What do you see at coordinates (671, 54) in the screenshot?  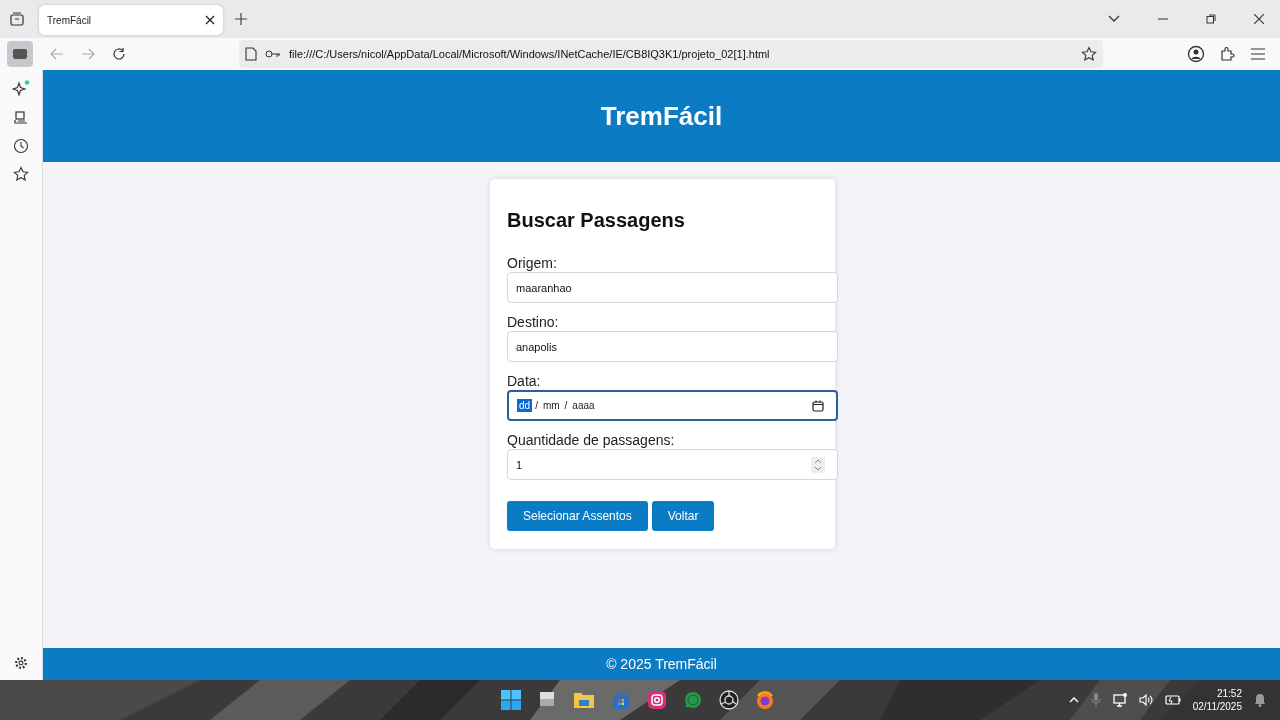 I see `address-bar: file:///C:/Users/nicol/AppData/Local/Microsoft/Windows/INetCache/IE/CB8IQ3K1/projeto_02[1].html` at bounding box center [671, 54].